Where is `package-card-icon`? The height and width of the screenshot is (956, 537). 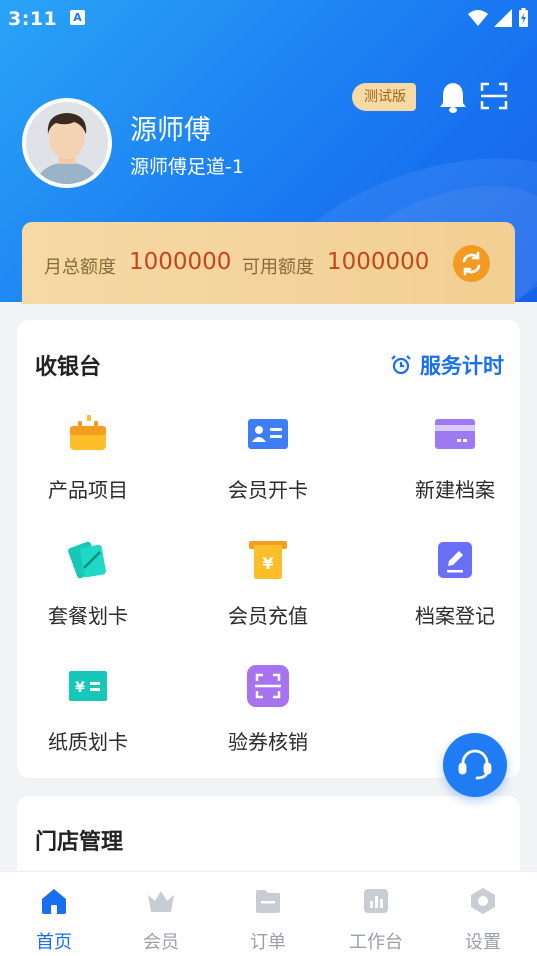 package-card-icon is located at coordinates (88, 560).